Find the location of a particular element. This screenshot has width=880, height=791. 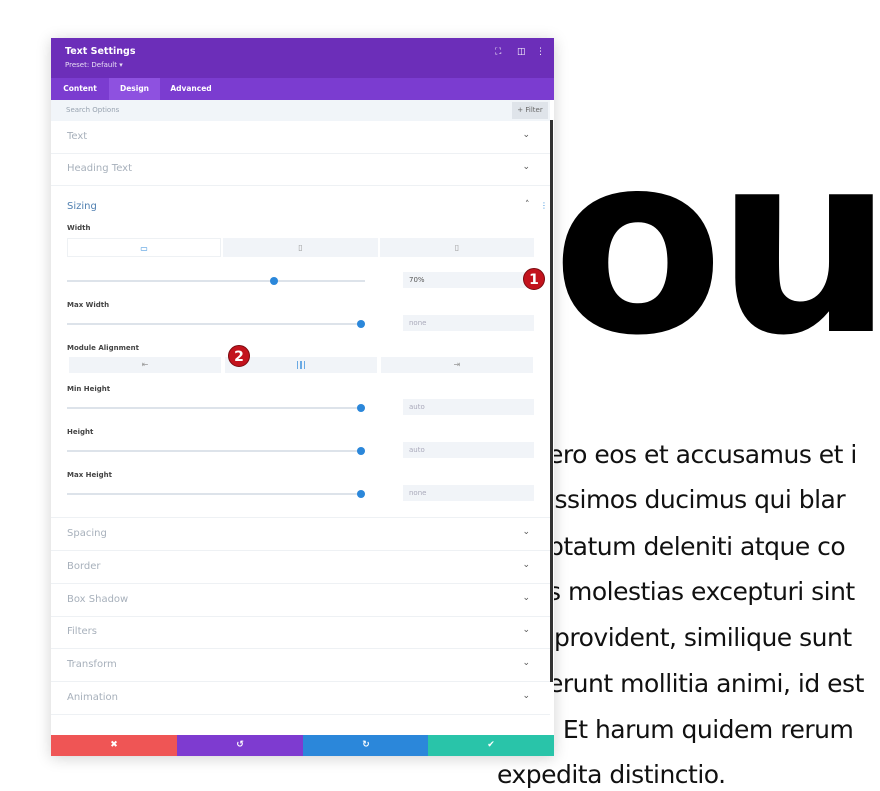

section-text: Text ⌄ is located at coordinates (300, 137).